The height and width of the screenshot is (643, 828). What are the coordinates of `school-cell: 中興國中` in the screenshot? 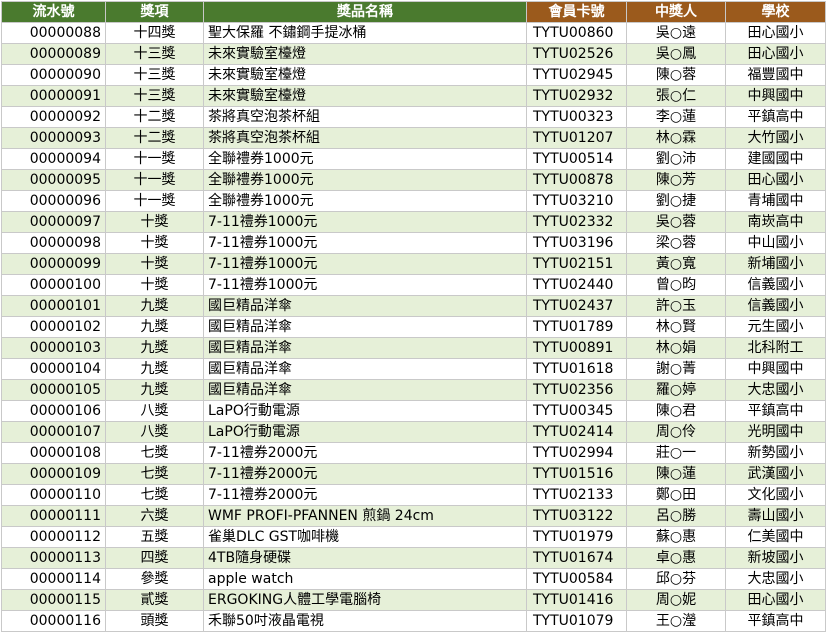 It's located at (775, 96).